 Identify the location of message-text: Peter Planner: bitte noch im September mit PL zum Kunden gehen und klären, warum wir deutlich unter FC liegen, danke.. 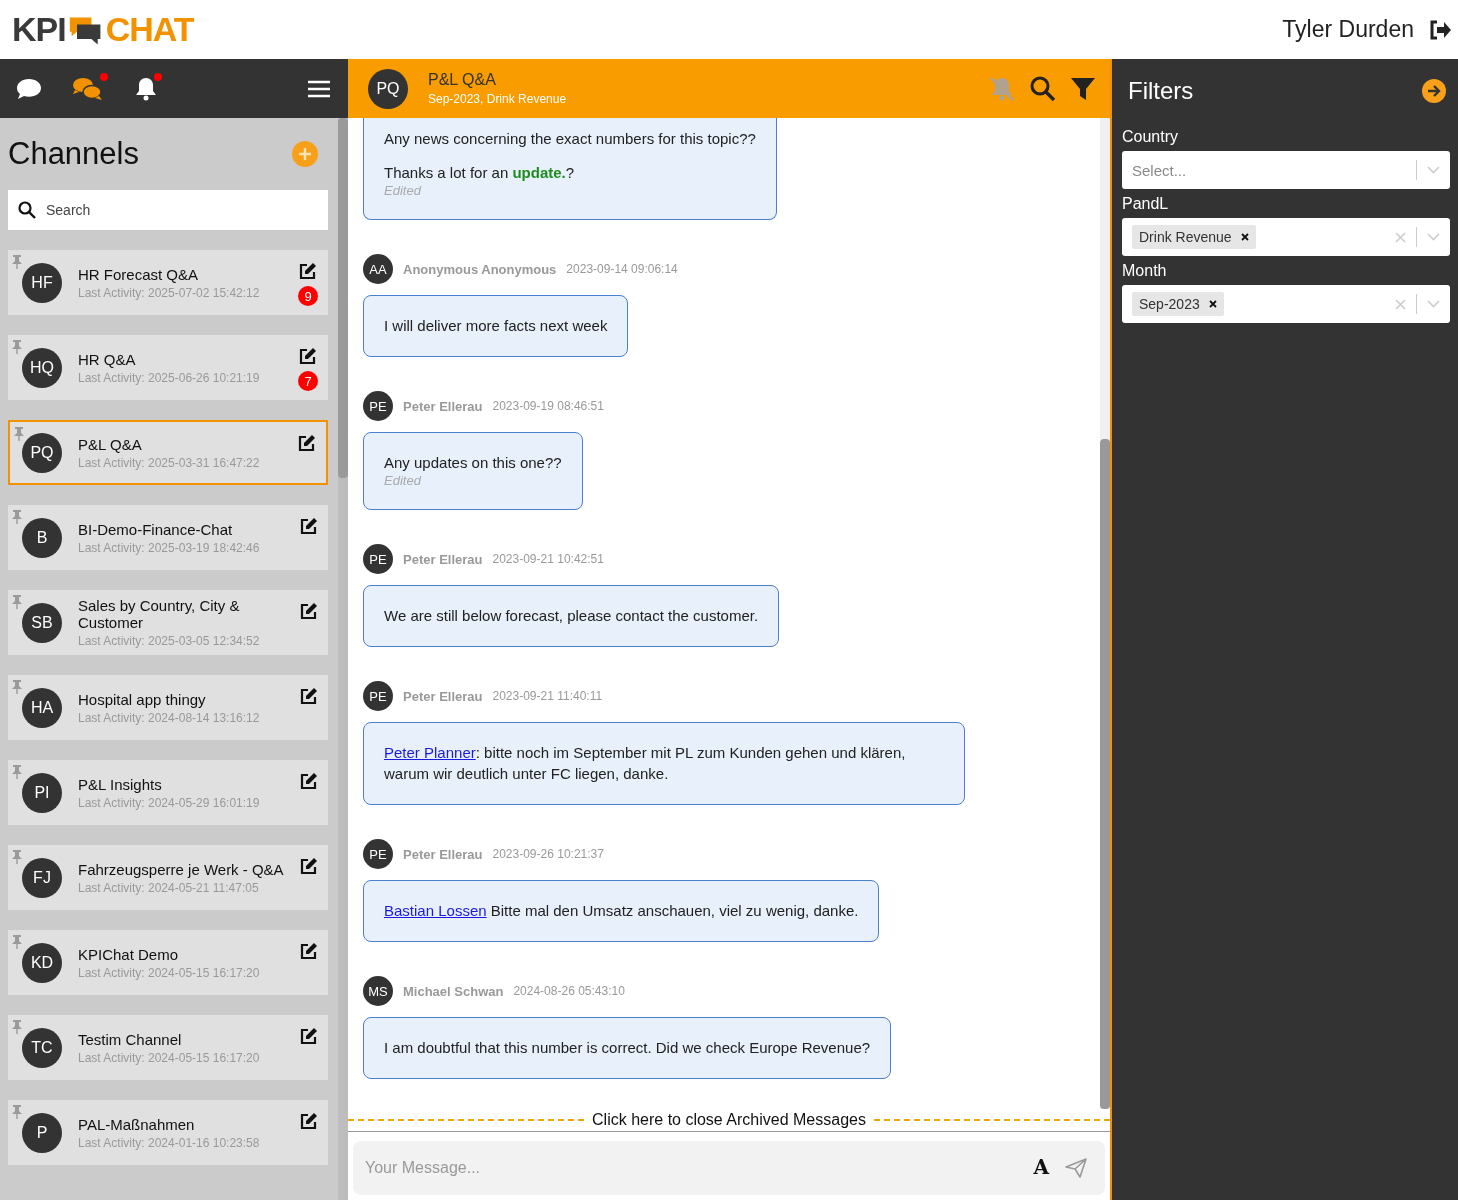
(645, 763).